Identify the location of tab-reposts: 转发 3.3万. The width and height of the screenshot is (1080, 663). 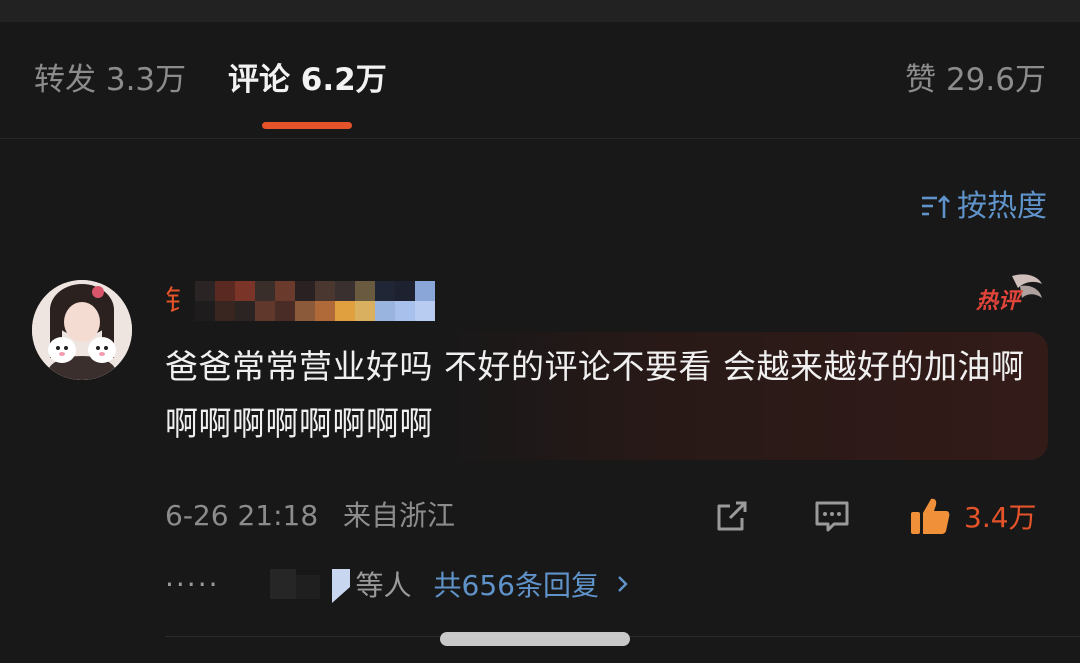
(110, 80).